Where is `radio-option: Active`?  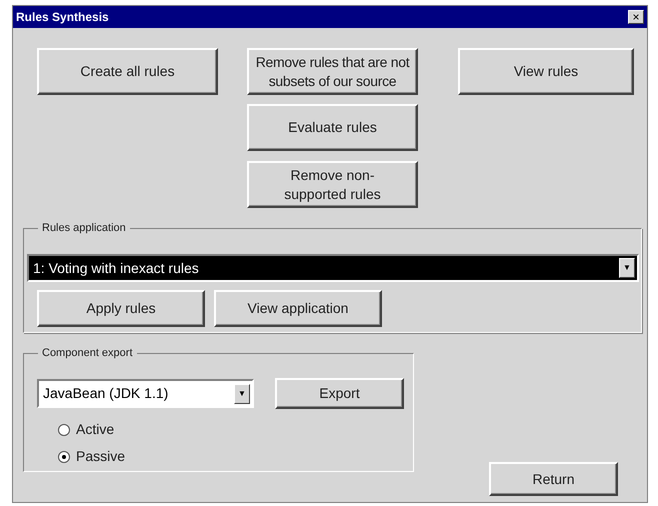 radio-option: Active is located at coordinates (86, 429).